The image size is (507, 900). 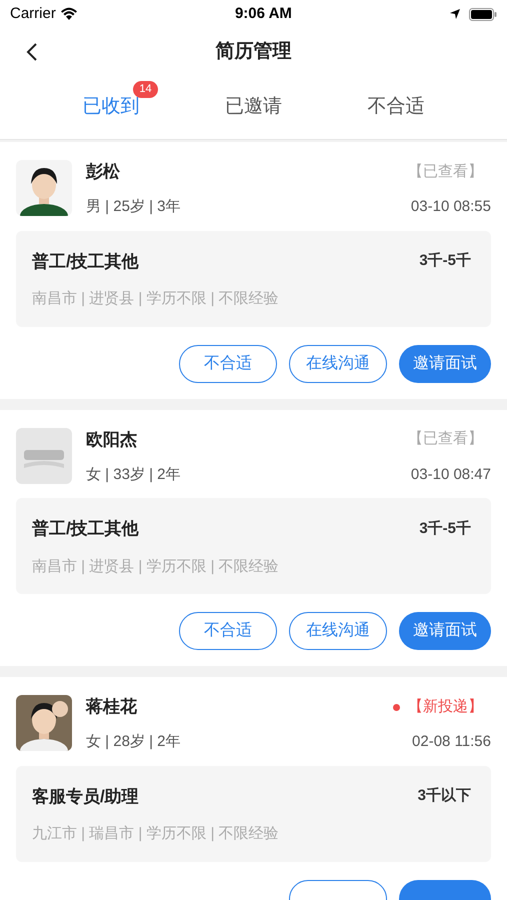 I want to click on candidate-info: 男 | 25岁 | 3年, so click(x=133, y=207).